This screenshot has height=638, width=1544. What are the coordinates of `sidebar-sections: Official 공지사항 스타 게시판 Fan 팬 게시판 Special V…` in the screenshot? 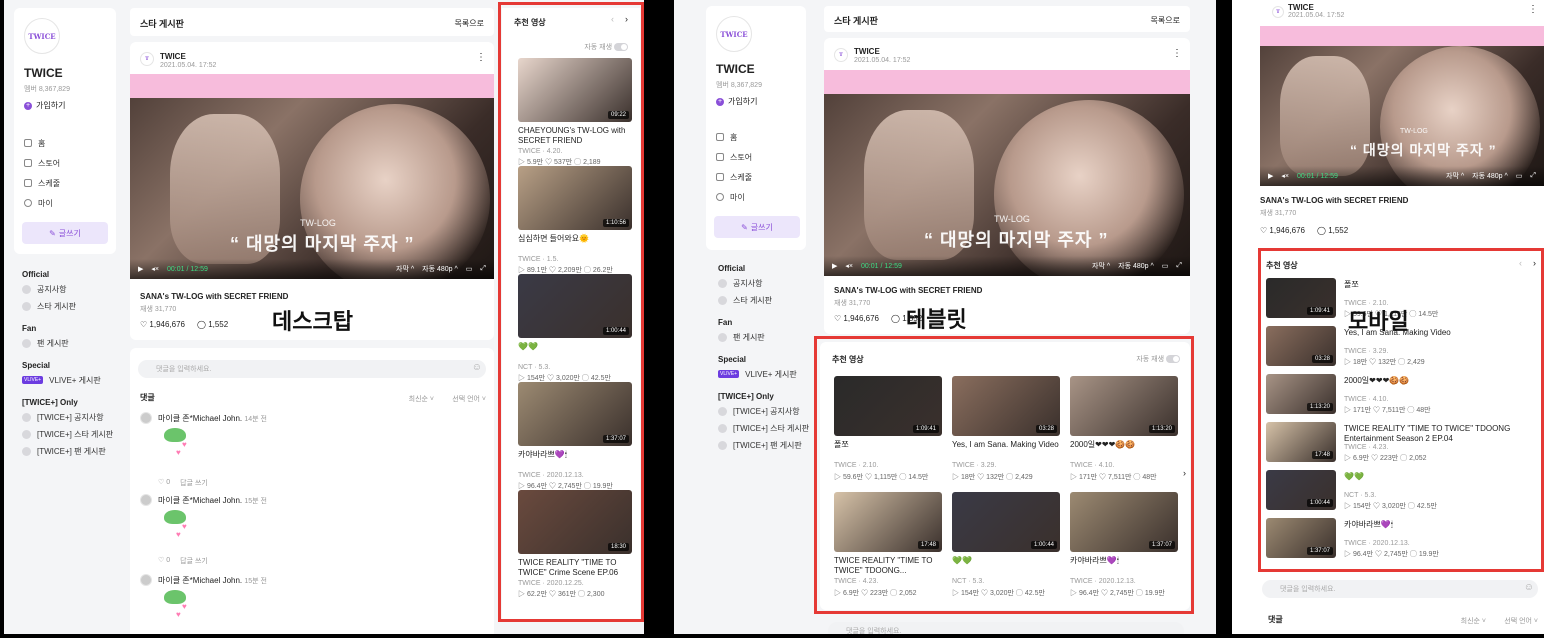 It's located at (768, 358).